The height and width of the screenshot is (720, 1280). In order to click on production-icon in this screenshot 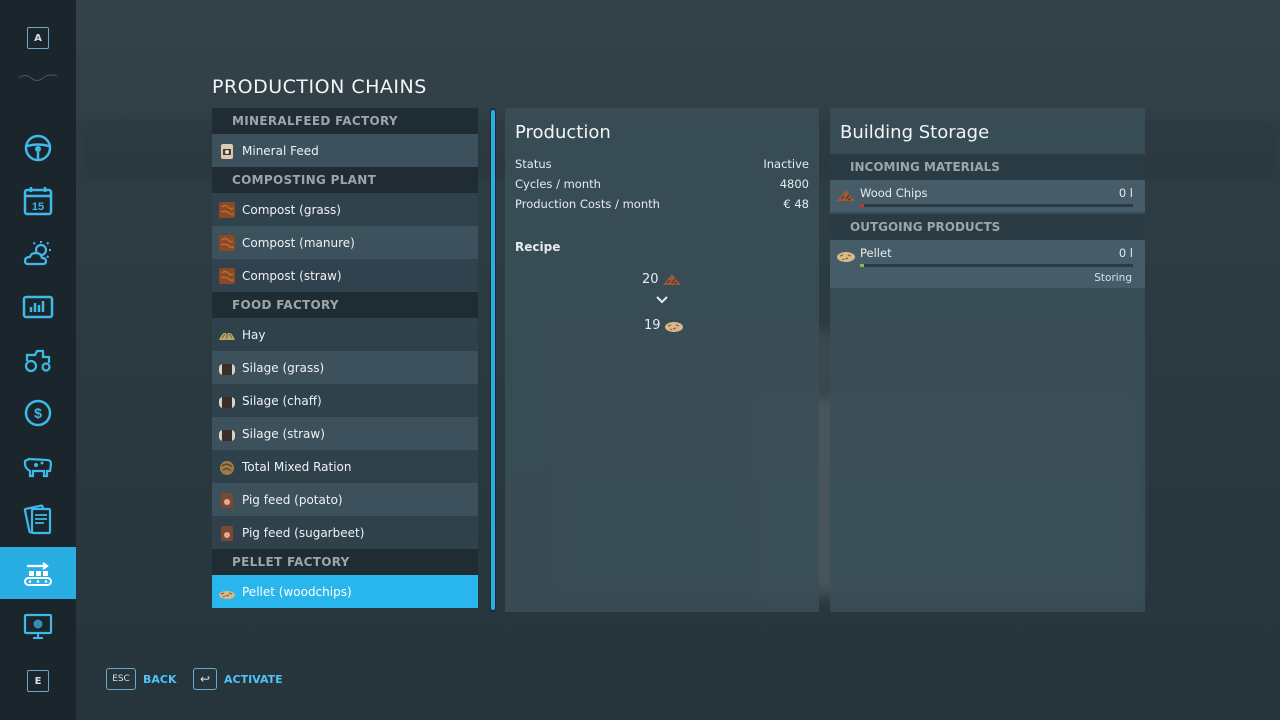, I will do `click(38, 574)`.